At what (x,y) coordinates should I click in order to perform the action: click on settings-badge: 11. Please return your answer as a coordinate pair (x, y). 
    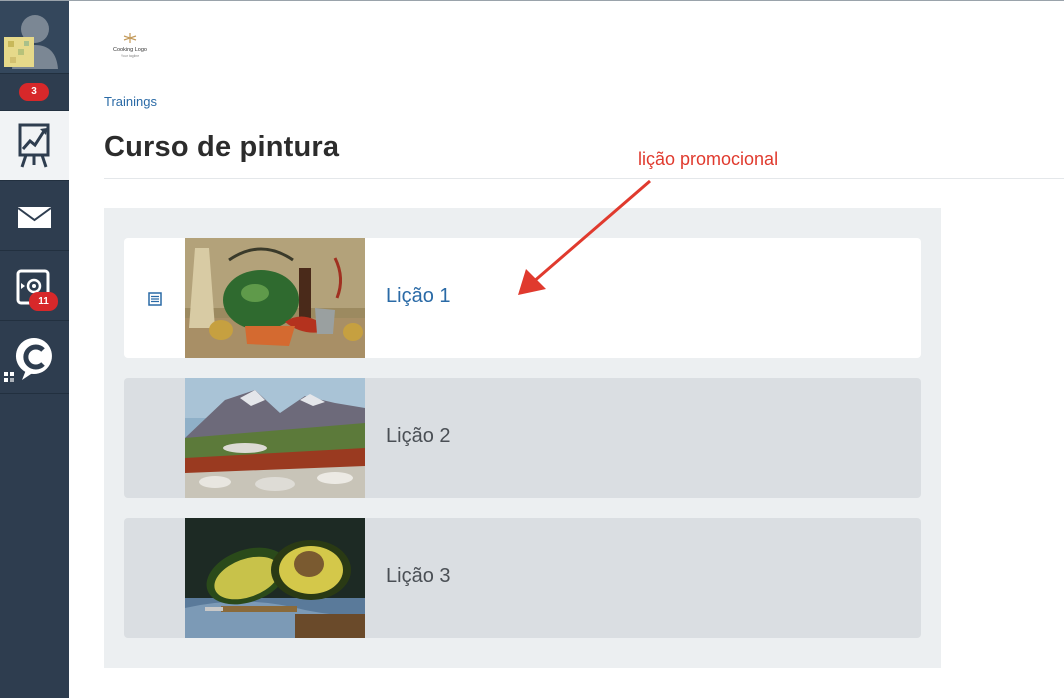
    Looking at the image, I should click on (43, 301).